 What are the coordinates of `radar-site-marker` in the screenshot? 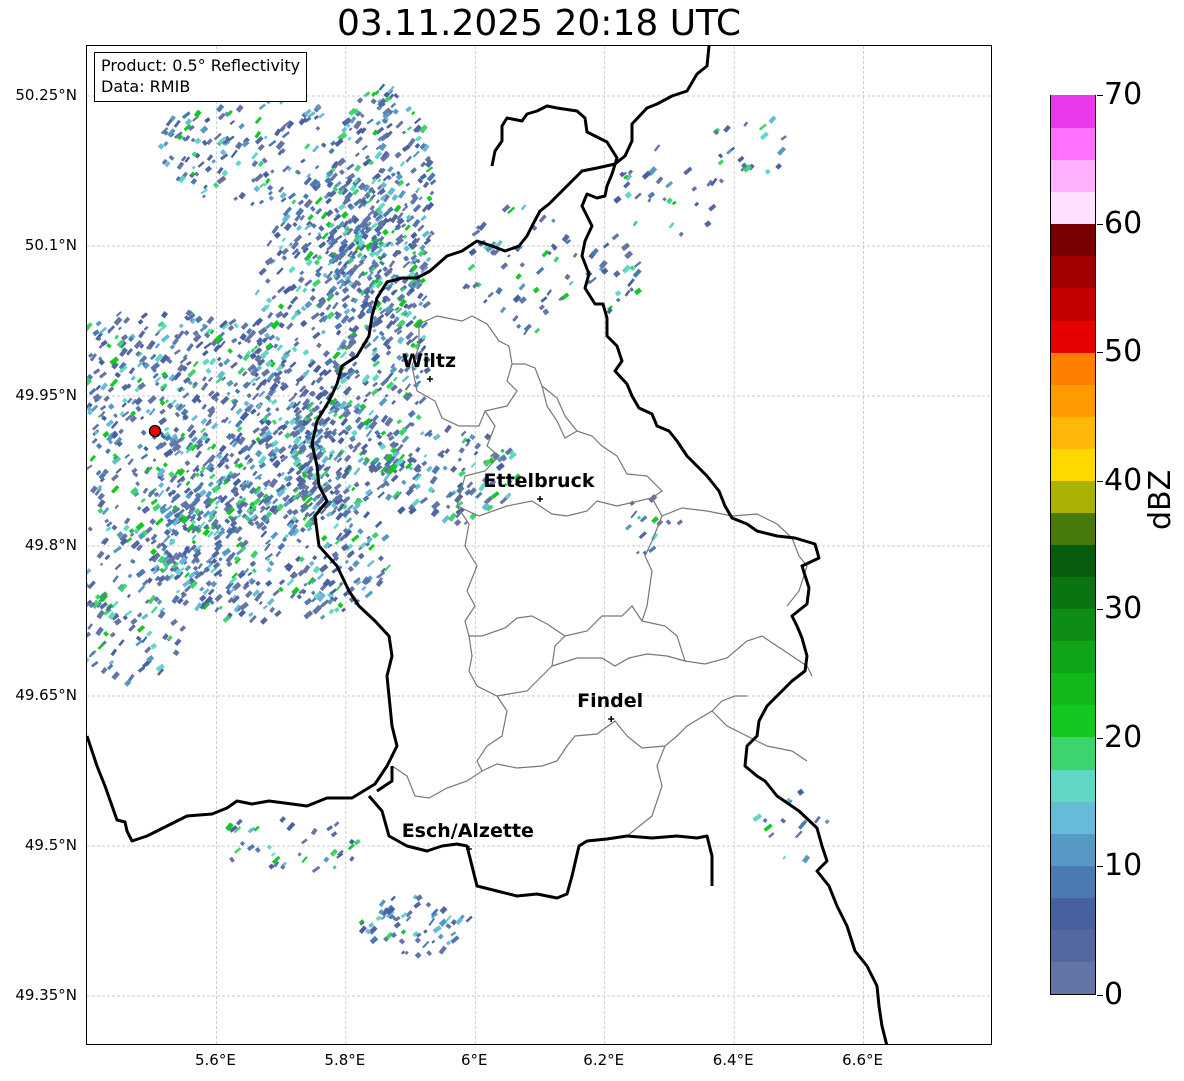 It's located at (155, 431).